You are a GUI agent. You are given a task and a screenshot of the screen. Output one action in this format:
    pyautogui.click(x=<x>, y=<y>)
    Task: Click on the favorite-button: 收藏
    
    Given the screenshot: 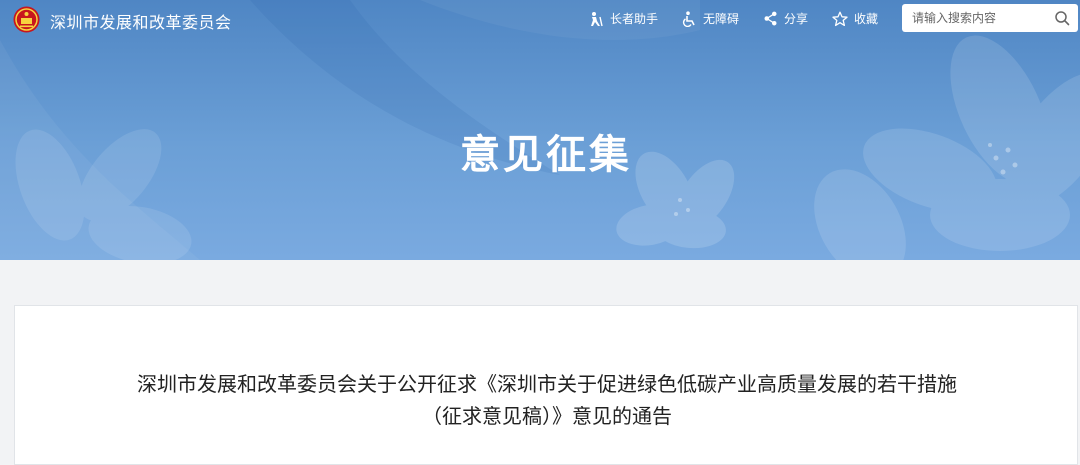 What is the action you would take?
    pyautogui.click(x=855, y=18)
    